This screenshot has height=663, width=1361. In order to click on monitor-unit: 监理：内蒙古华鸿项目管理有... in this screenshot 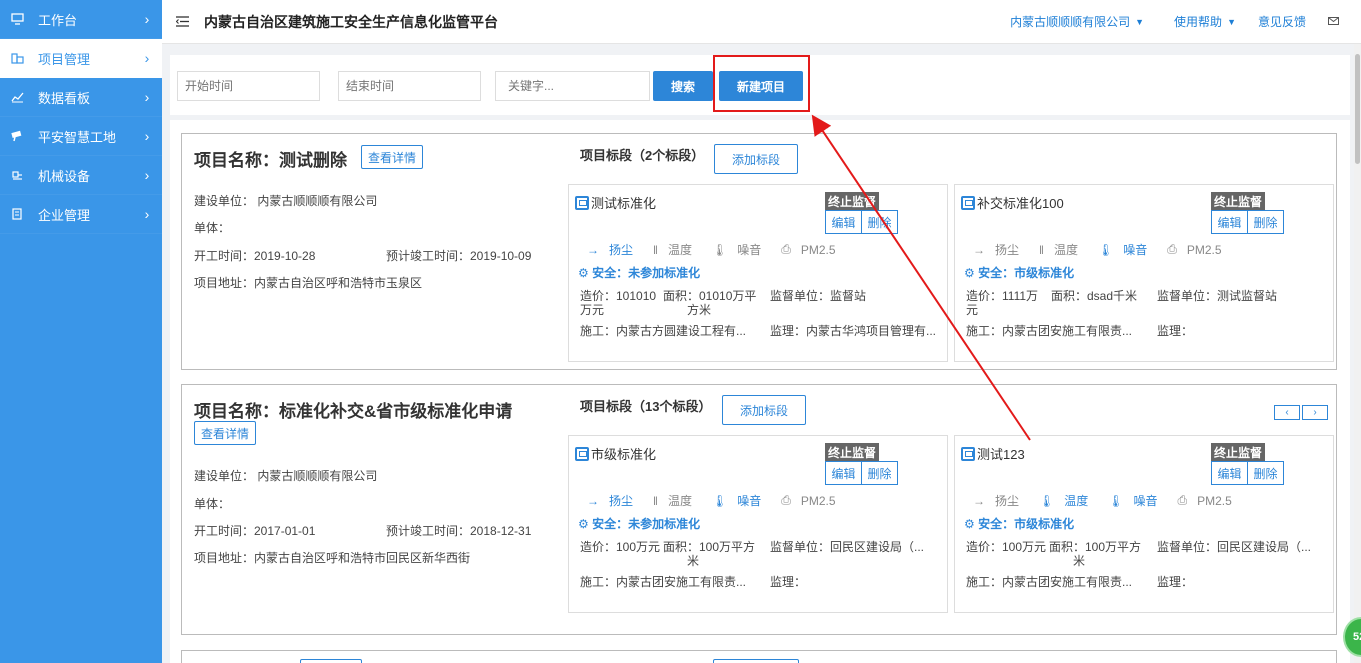, I will do `click(853, 331)`.